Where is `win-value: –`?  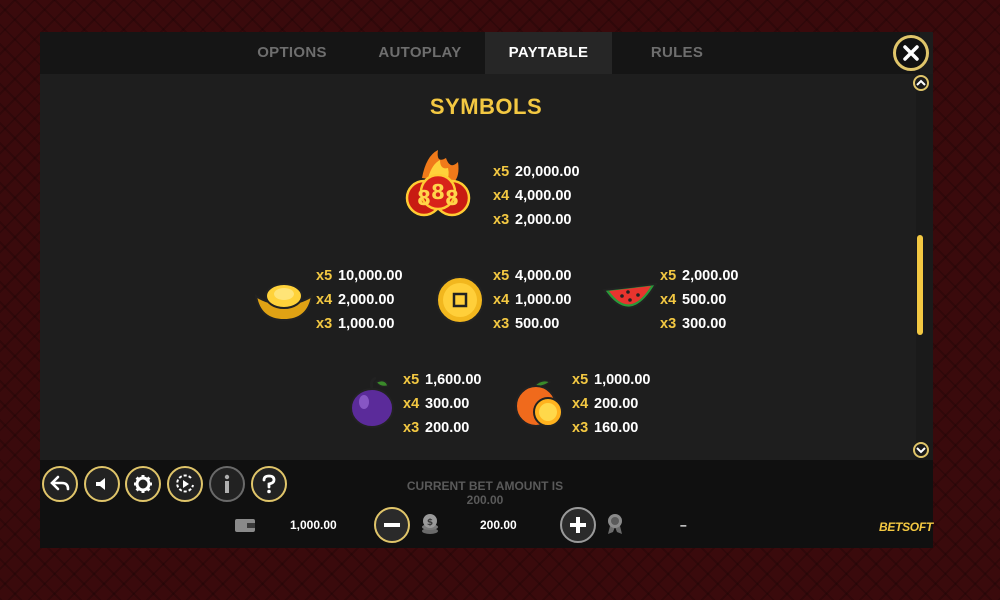
win-value: – is located at coordinates (683, 525).